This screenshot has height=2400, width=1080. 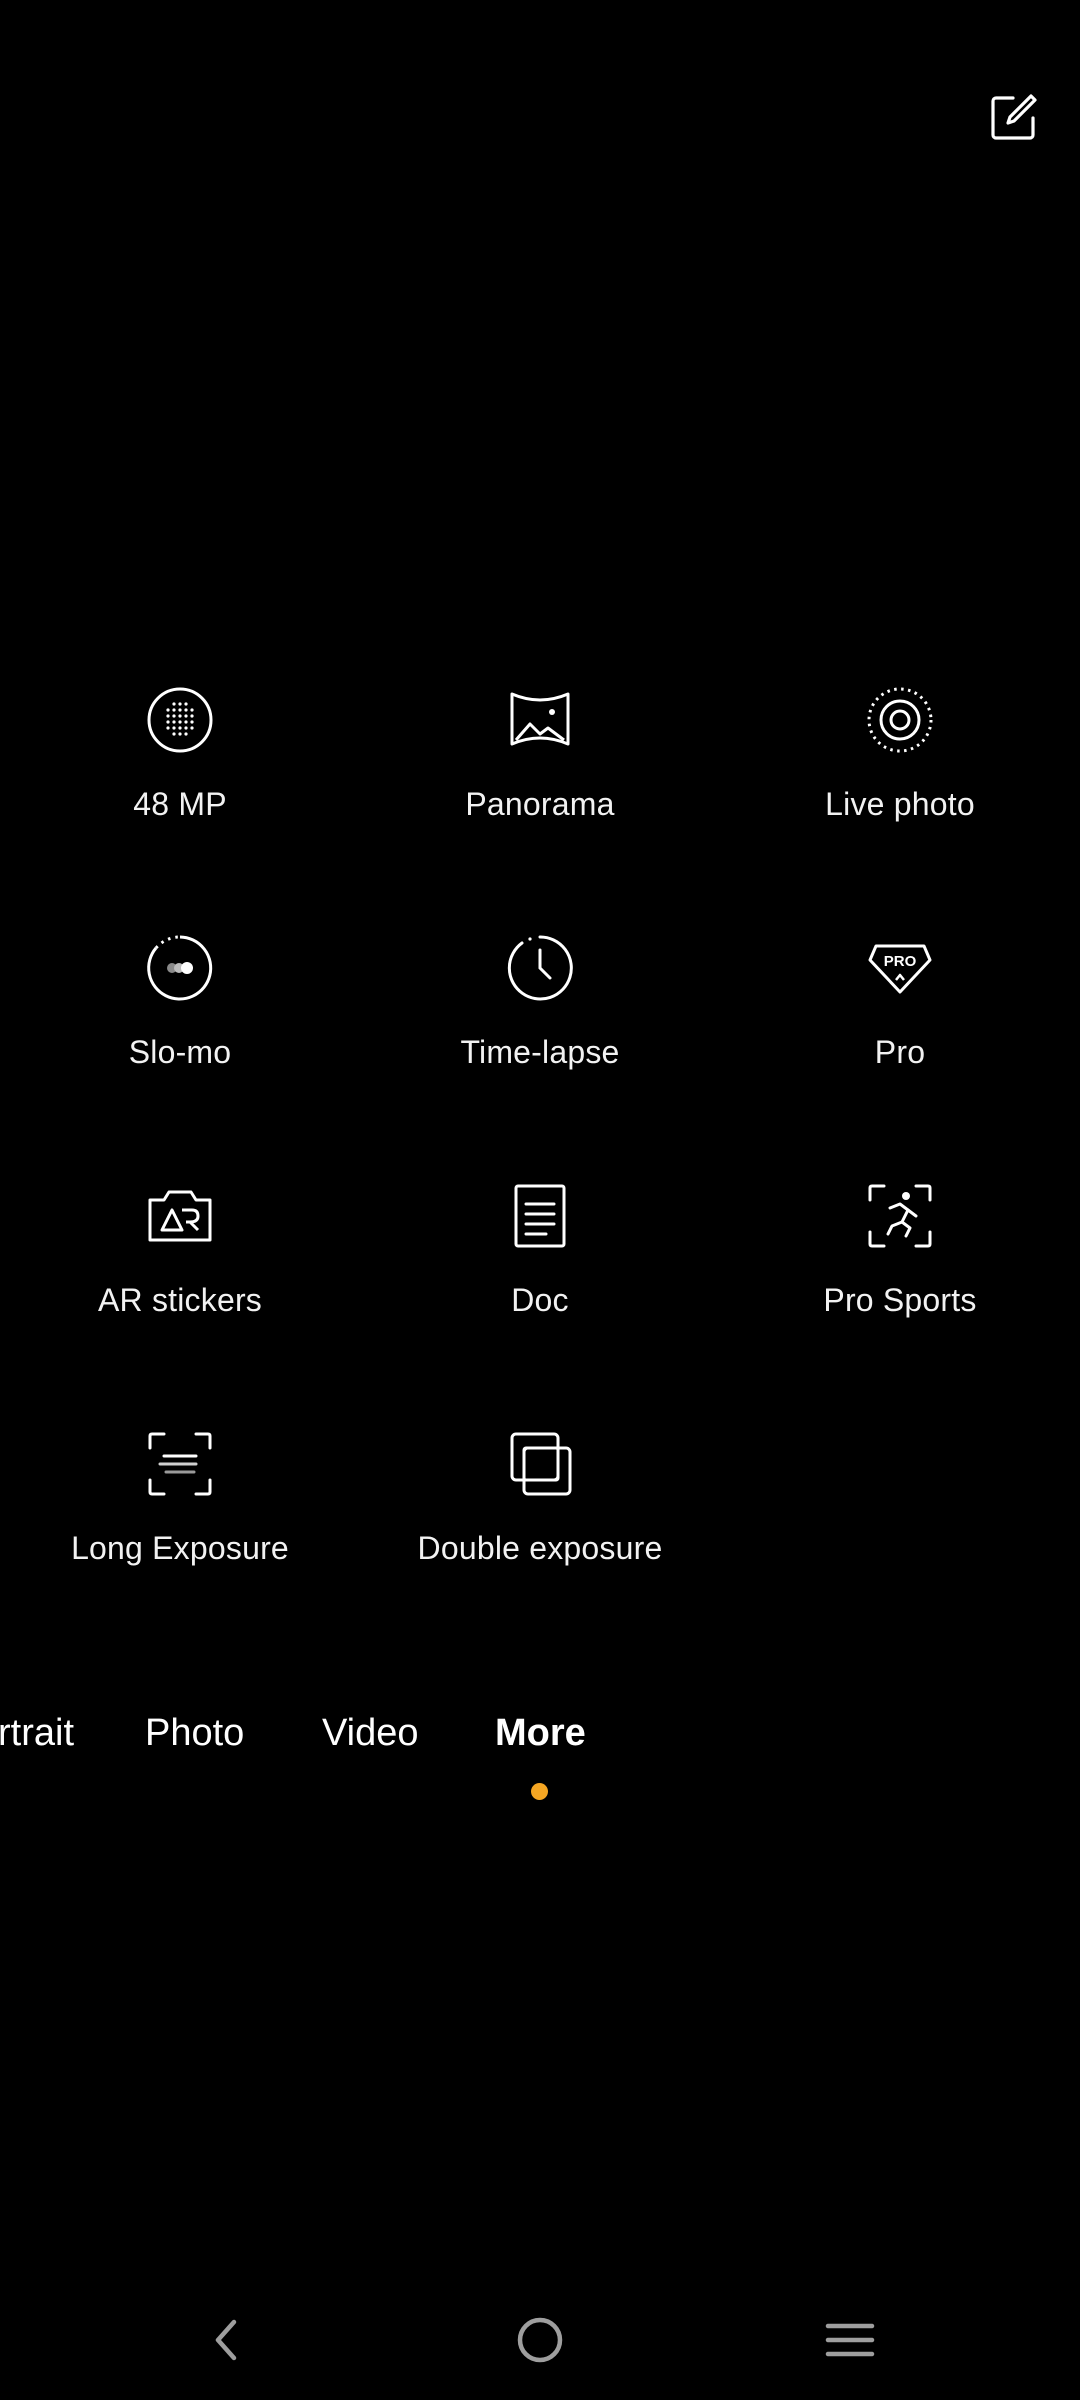 I want to click on mode-pro-sports: Pro Sports, so click(x=900, y=1300).